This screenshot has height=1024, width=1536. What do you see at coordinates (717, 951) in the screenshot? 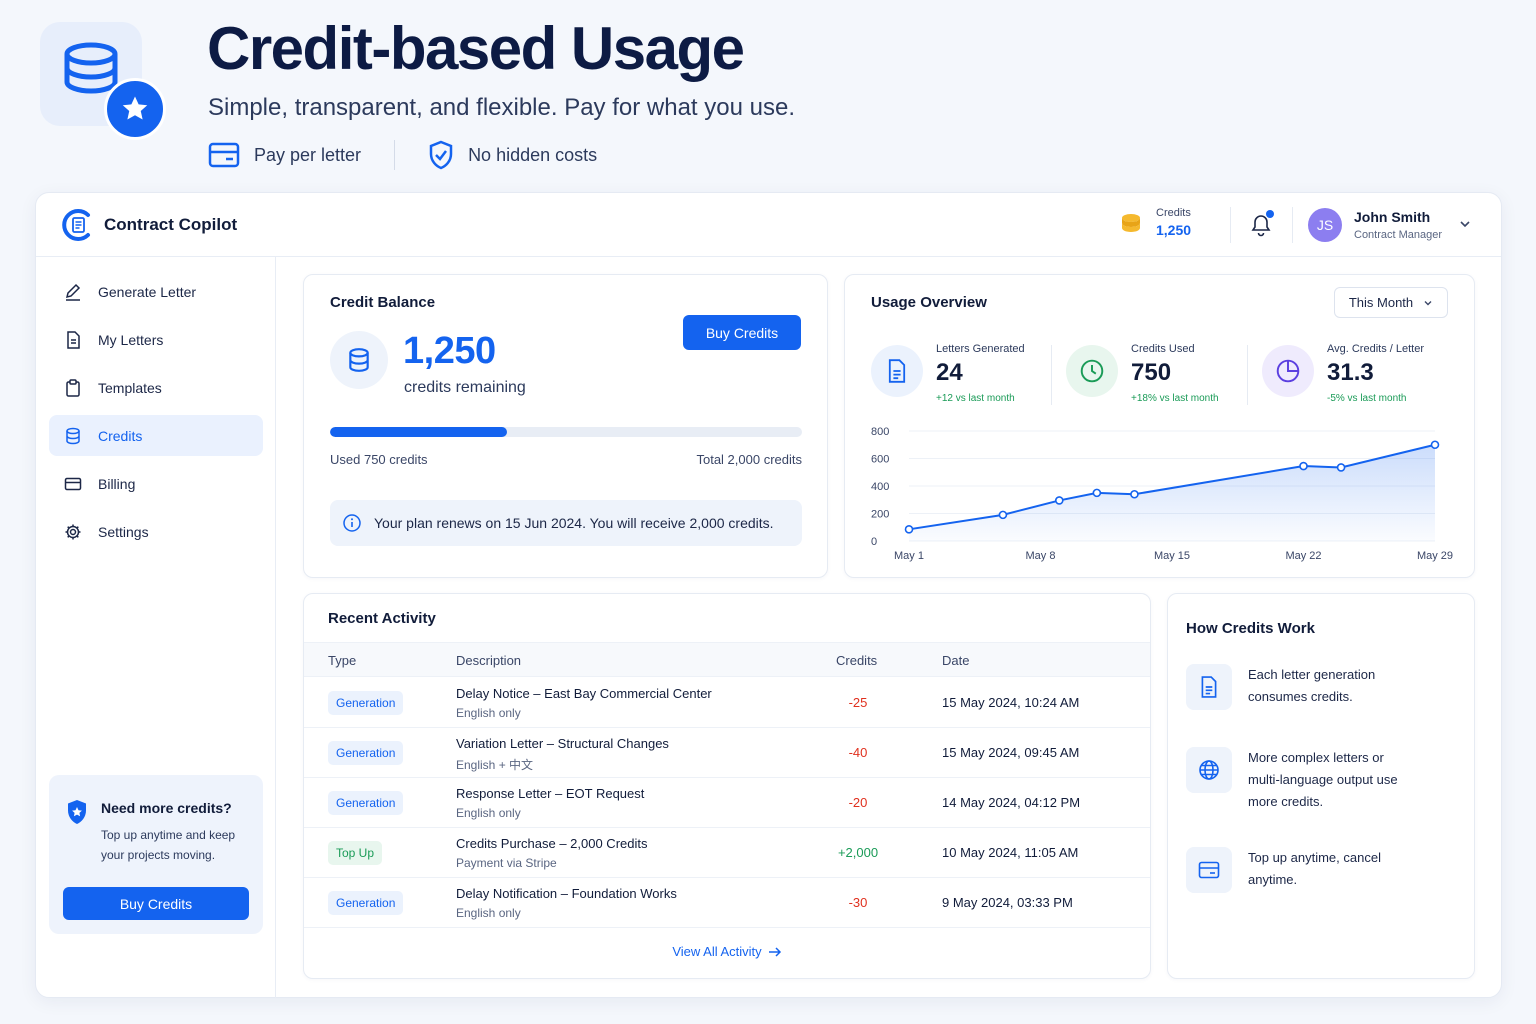
I see `view-all-label: View All Activity` at bounding box center [717, 951].